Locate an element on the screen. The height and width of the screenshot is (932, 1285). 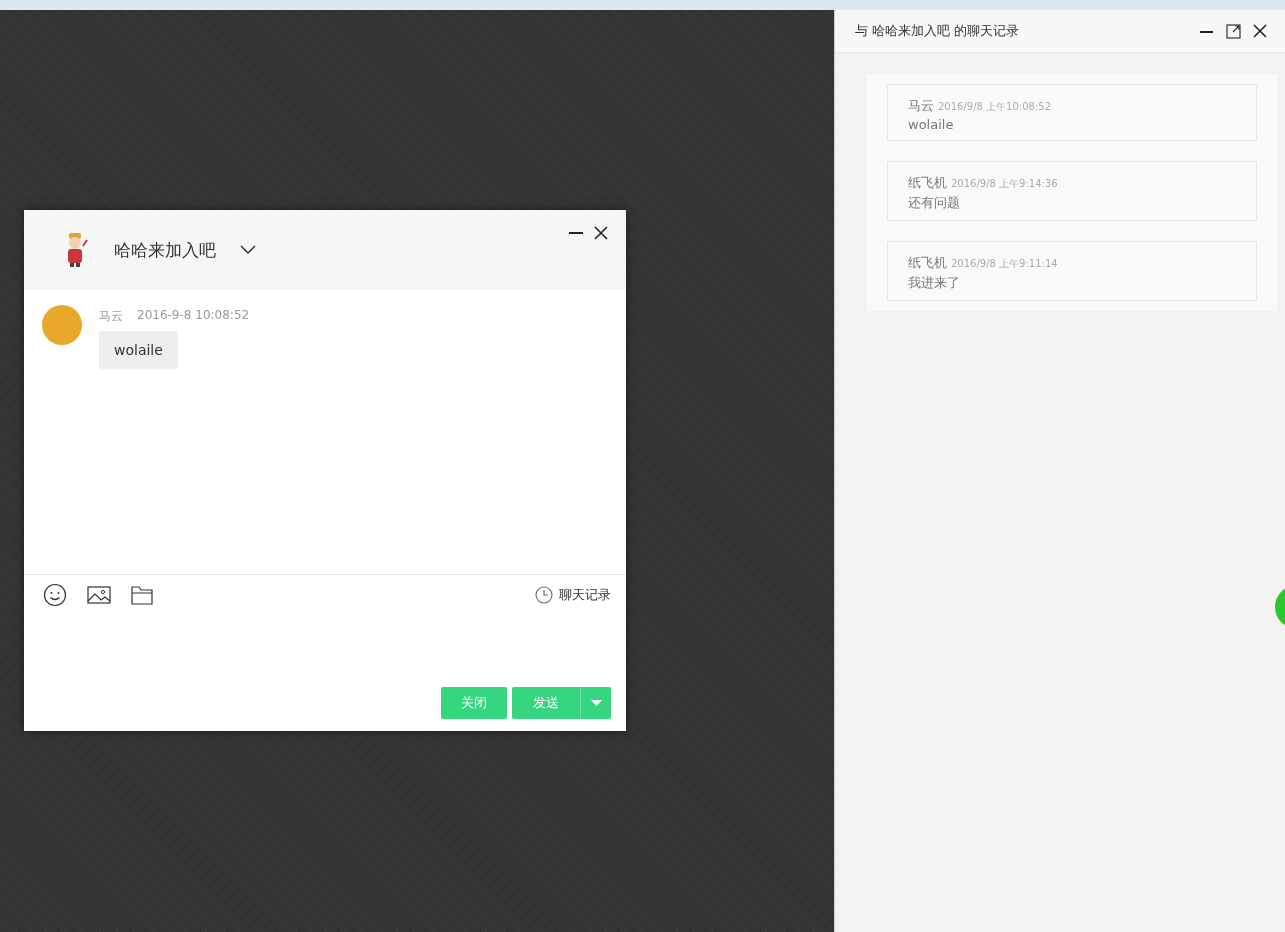
chat-history-button: 聊天记录 is located at coordinates (573, 595).